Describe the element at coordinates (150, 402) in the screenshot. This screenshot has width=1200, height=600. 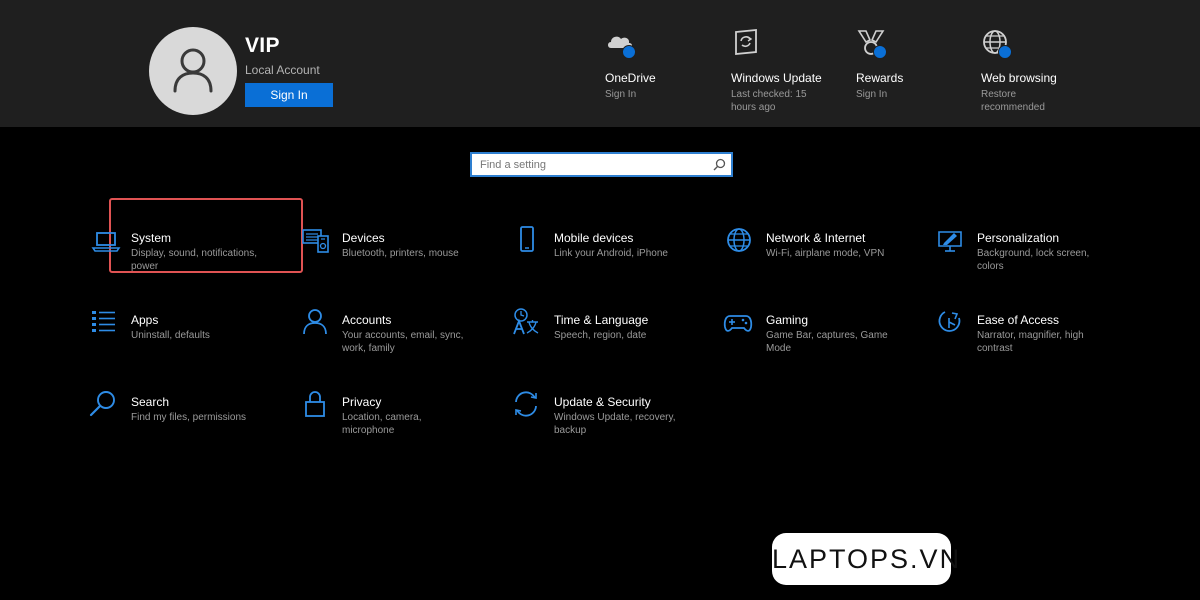
I see `tile-title: Search` at that location.